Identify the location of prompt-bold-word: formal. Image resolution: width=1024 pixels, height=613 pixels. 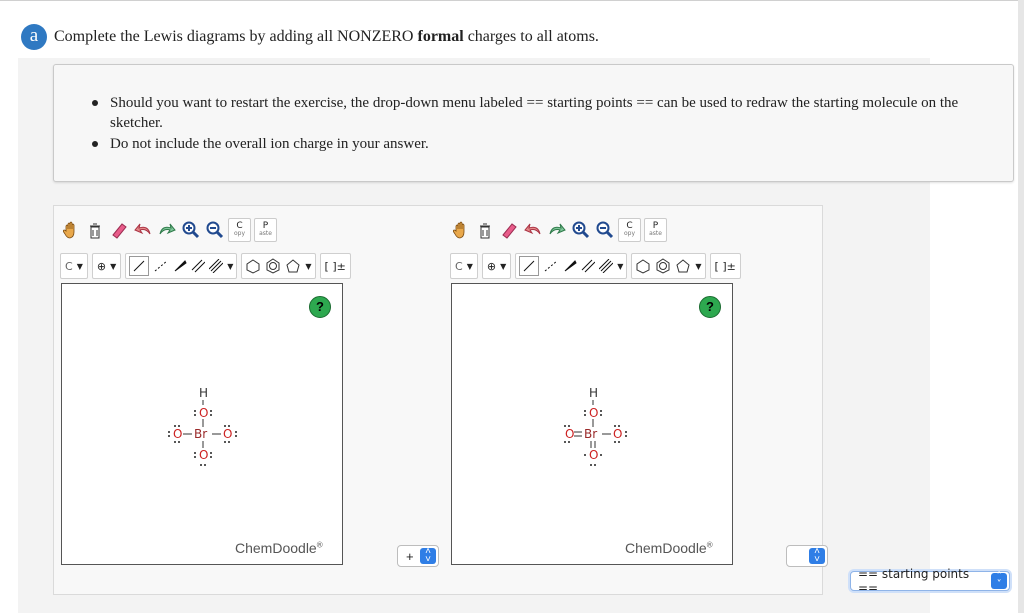
(440, 36).